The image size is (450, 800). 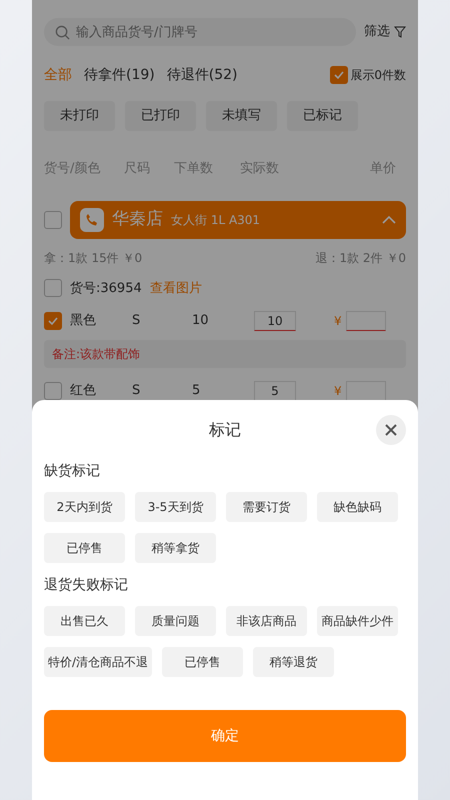 I want to click on close-icon, so click(x=391, y=430).